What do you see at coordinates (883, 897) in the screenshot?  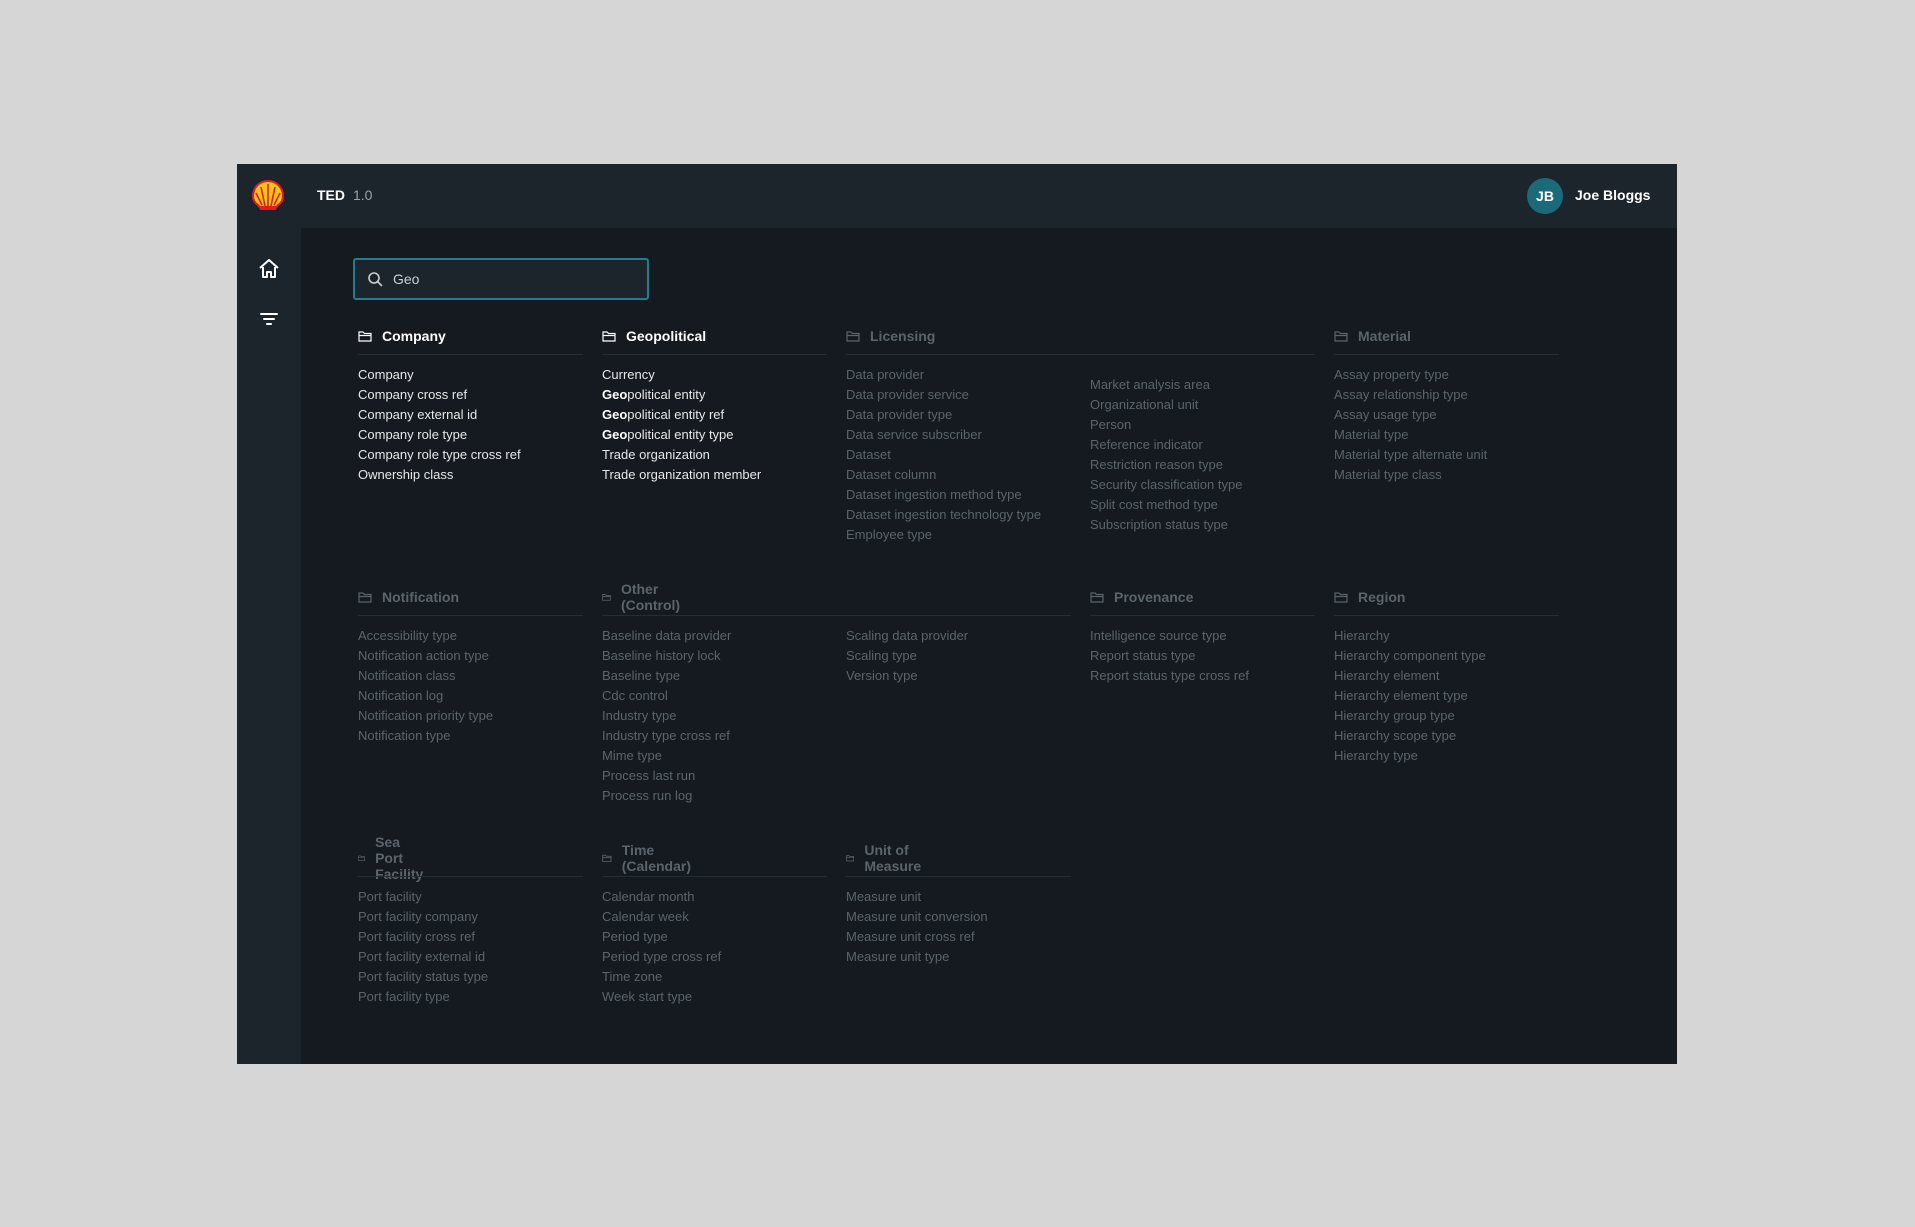 I see `list-item: Measure unit` at bounding box center [883, 897].